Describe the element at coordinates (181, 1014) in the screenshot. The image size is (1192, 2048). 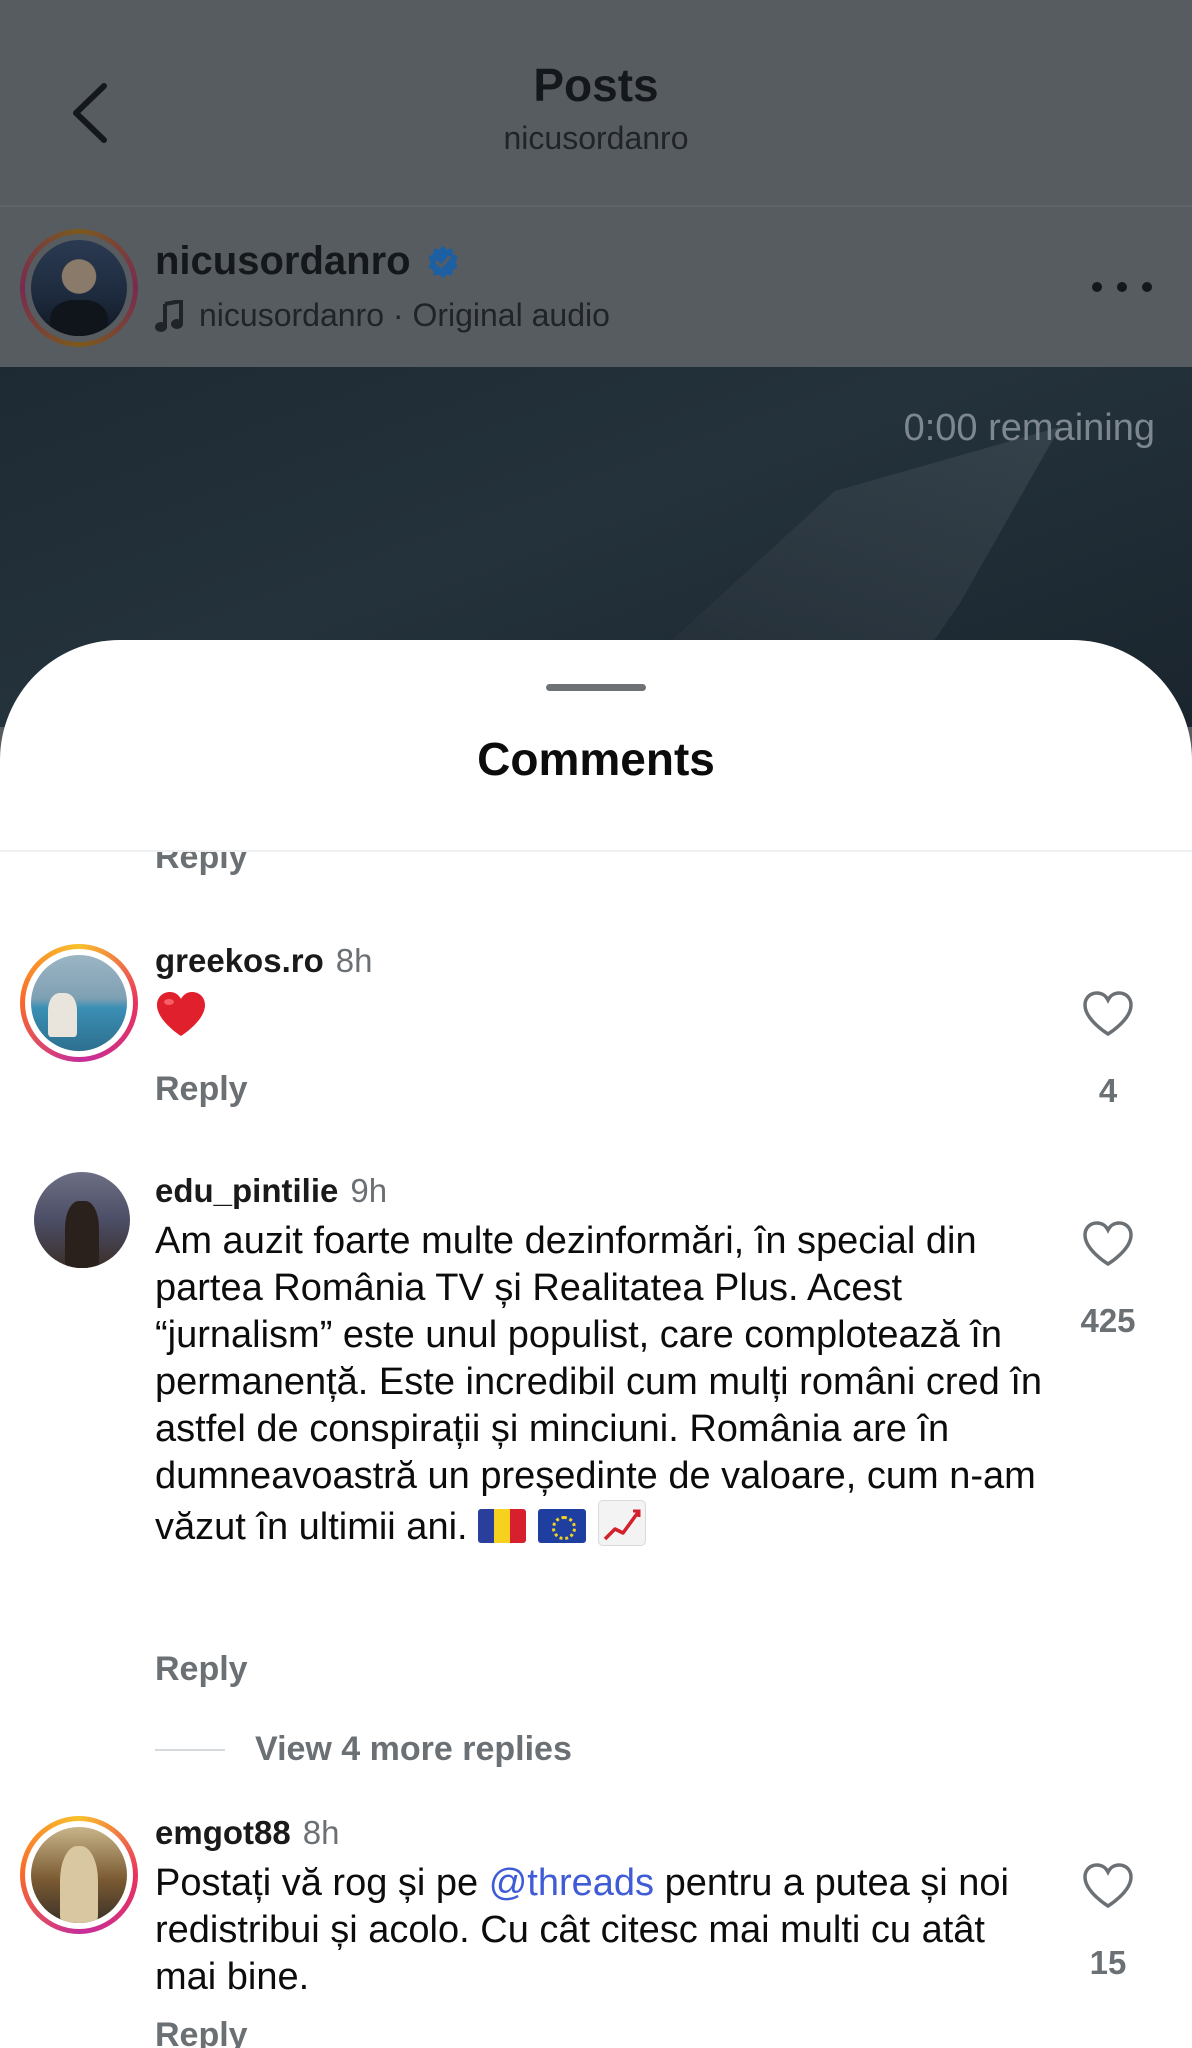
I see `red-heart-emoji-icon` at that location.